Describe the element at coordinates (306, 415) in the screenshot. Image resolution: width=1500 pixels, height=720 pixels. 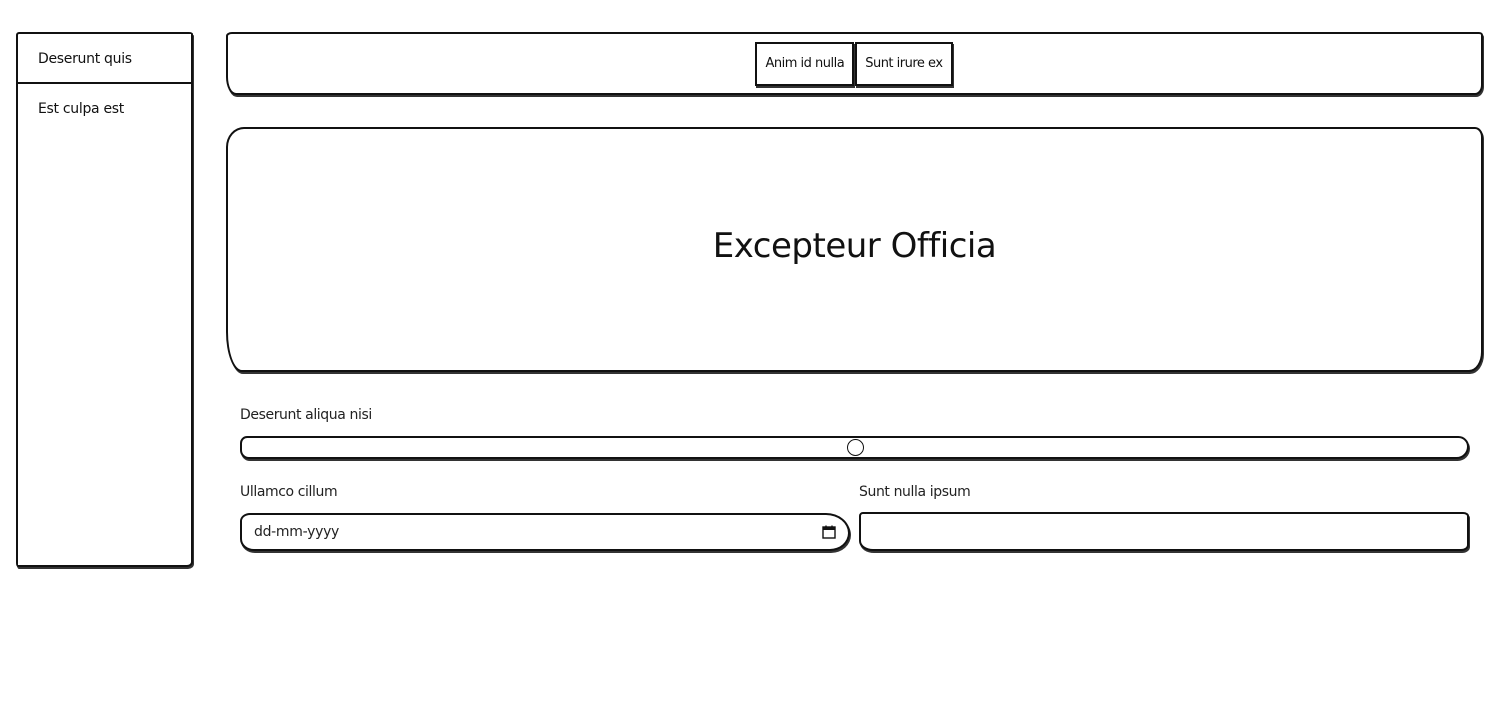
I see `slider-label: Deserunt aliqua nisi` at that location.